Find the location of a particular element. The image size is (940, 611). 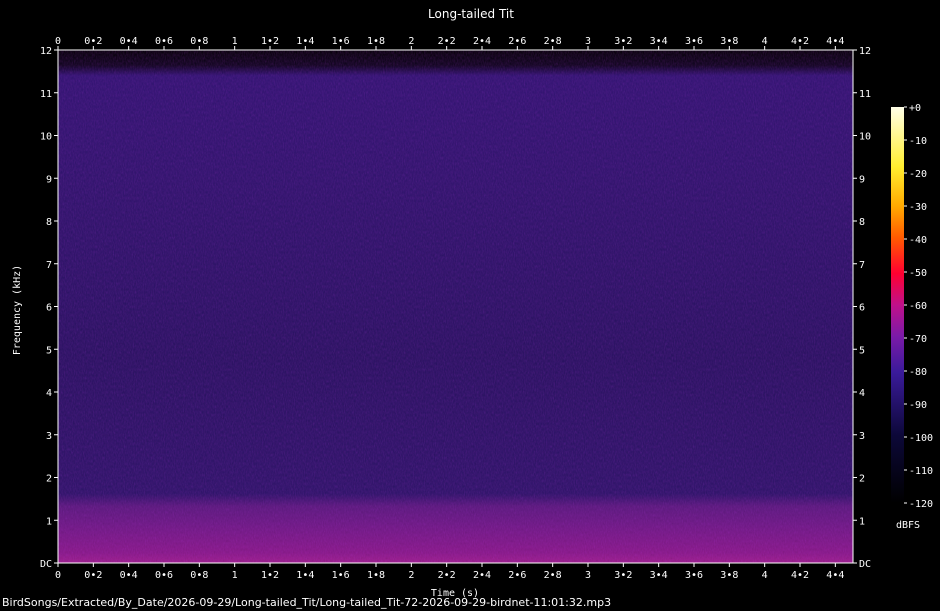

x-tick-label-bottom: 3•2 is located at coordinates (623, 575).